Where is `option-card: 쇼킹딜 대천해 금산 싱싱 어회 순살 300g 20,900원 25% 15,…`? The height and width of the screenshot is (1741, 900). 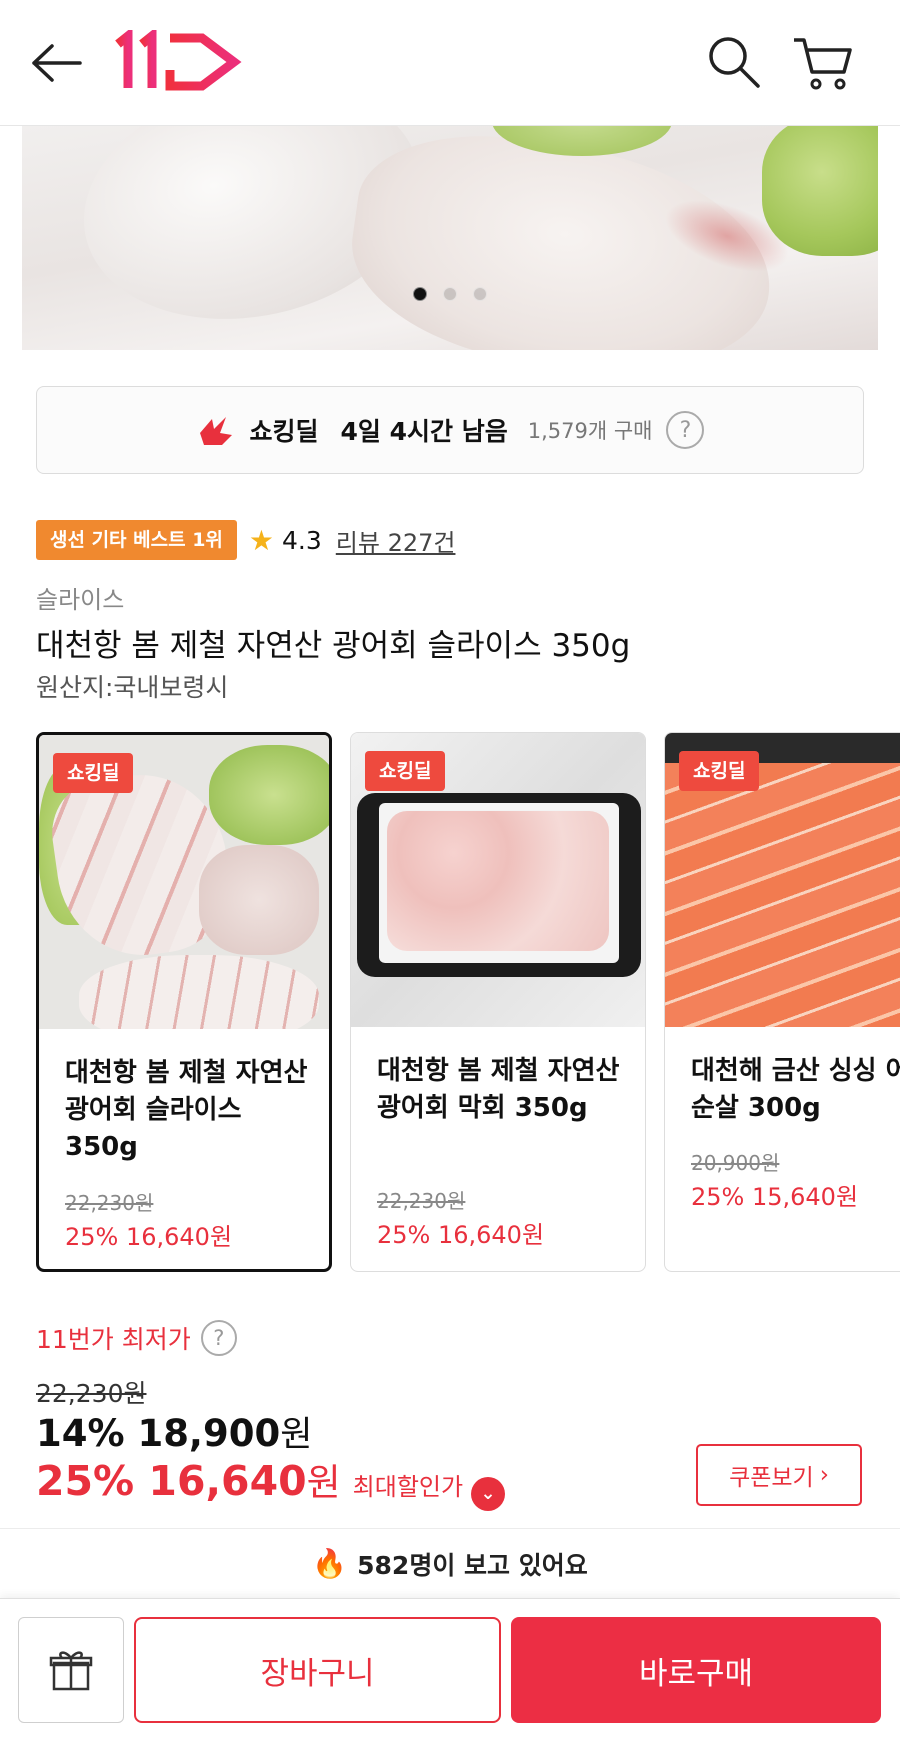
option-card: 쇼킹딜 대천해 금산 싱싱 어회 순살 300g 20,900원 25% 15,… is located at coordinates (782, 1002).